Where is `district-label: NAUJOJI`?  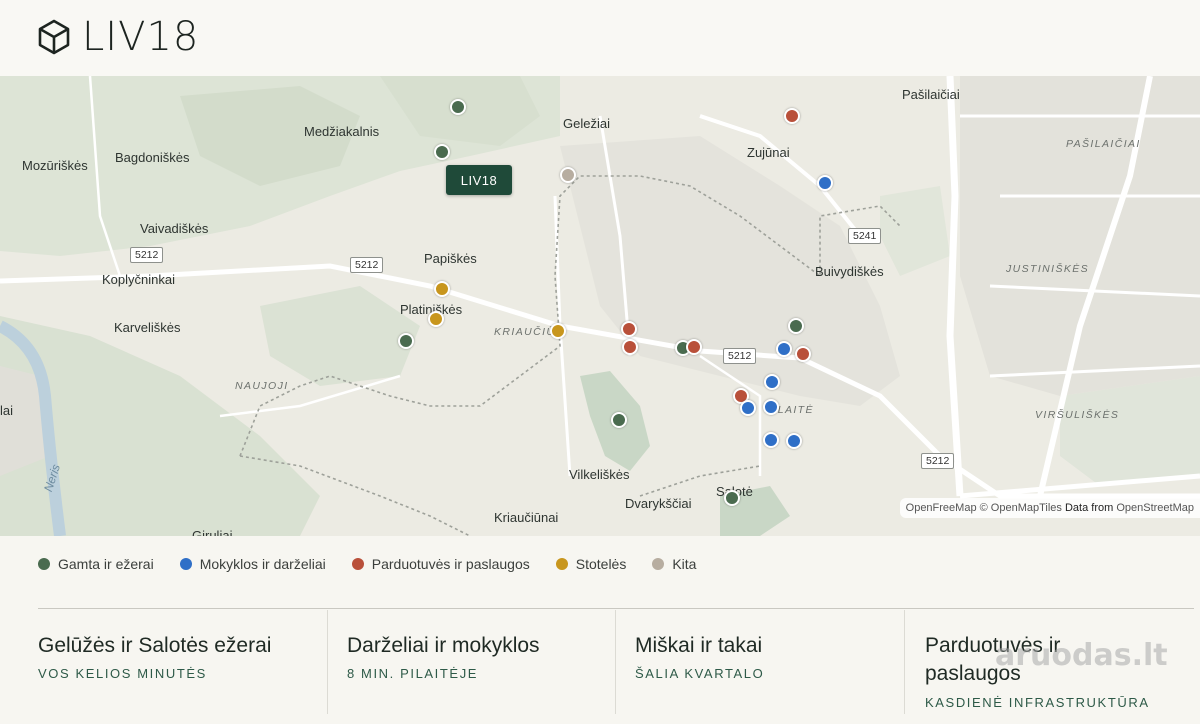 district-label: NAUJOJI is located at coordinates (262, 386).